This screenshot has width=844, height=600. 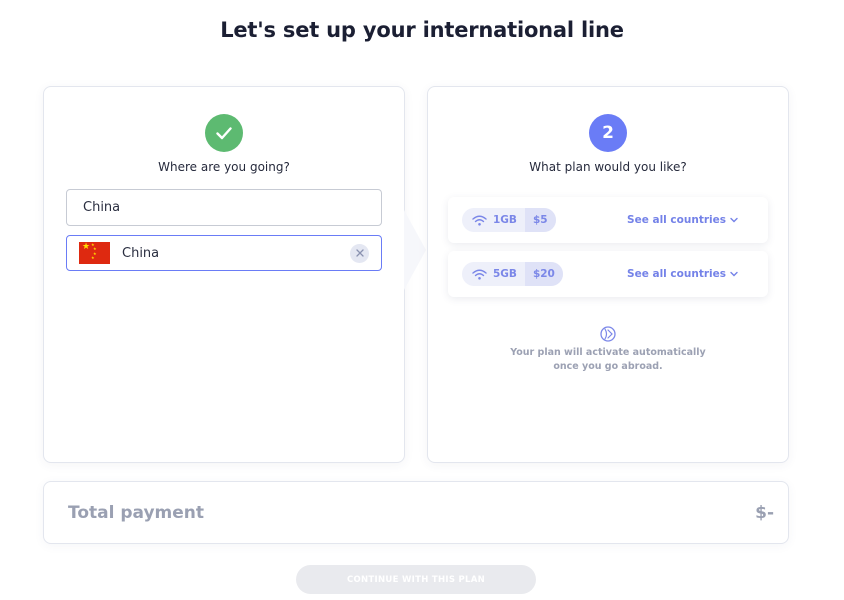 I want to click on activation-info-line-2: once you go abroad., so click(x=608, y=366).